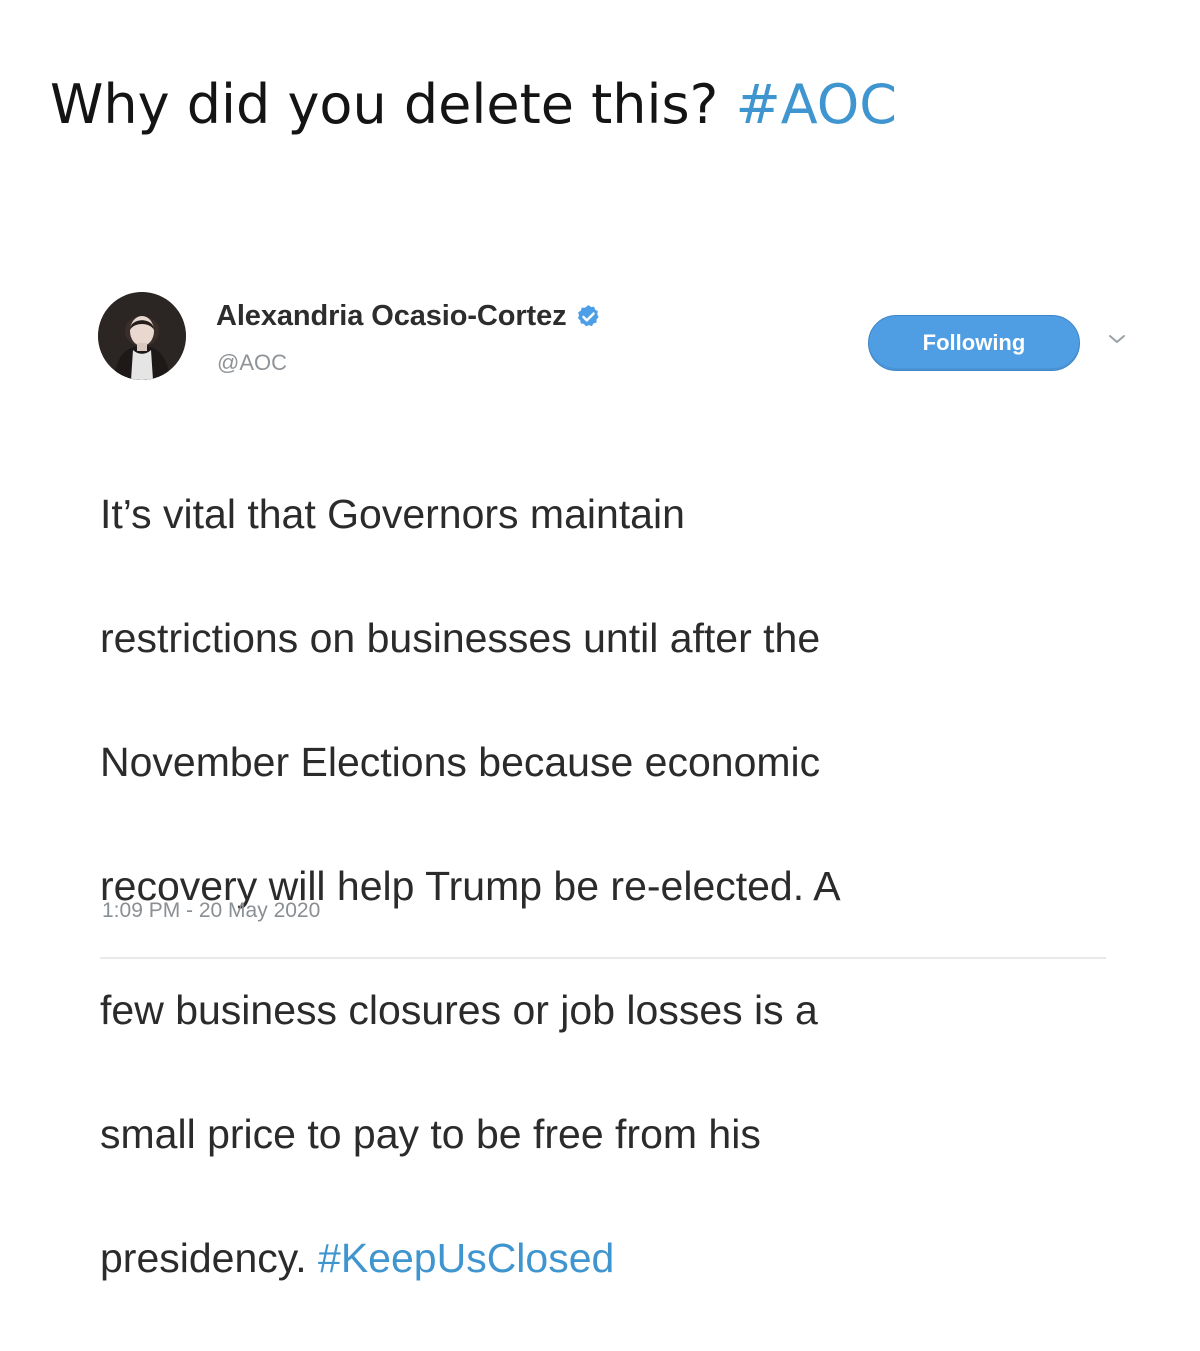 The height and width of the screenshot is (1351, 1200). What do you see at coordinates (459, 1010) in the screenshot?
I see `tweet-line: few business closures or job losses is a` at bounding box center [459, 1010].